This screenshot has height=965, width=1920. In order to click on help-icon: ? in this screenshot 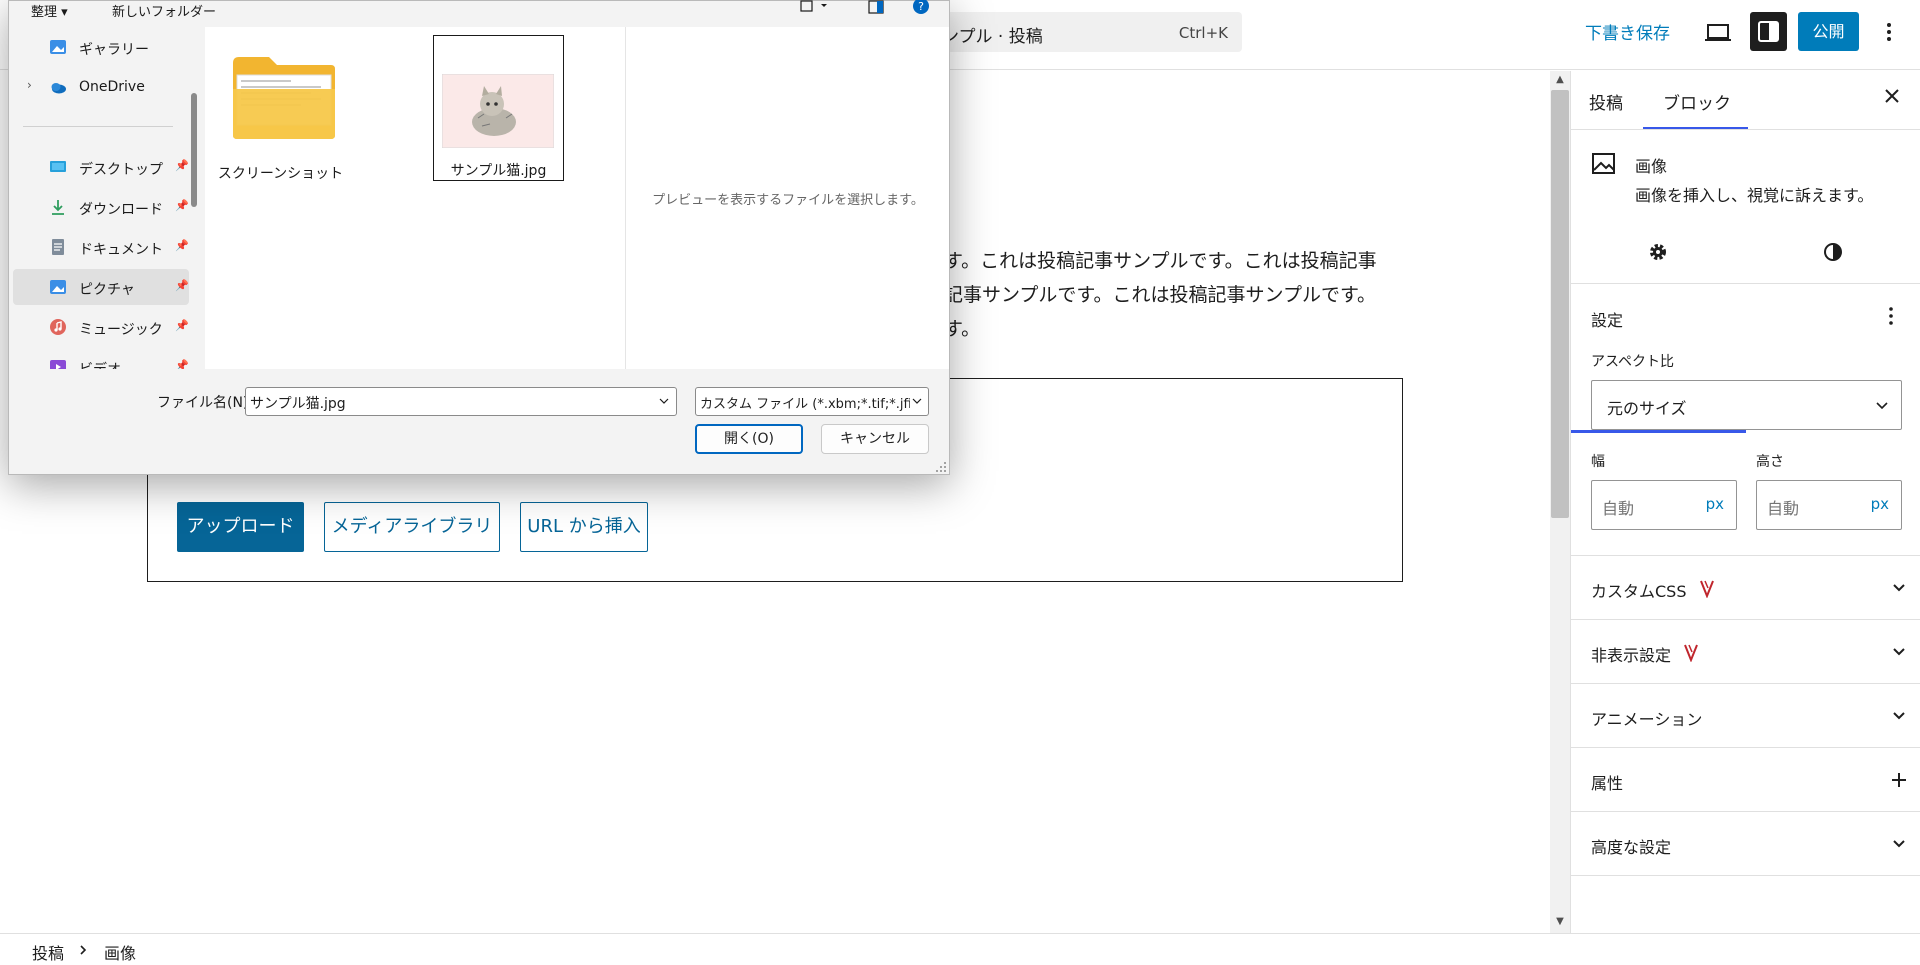, I will do `click(921, 7)`.